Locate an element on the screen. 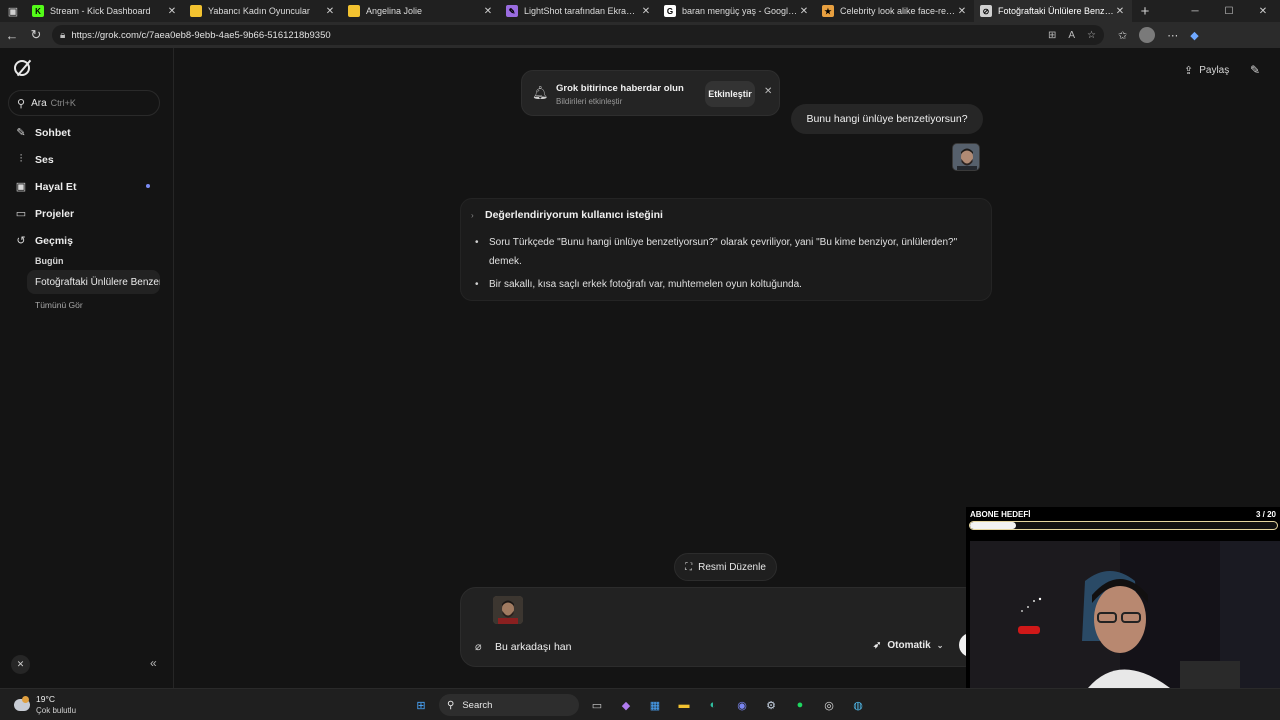  profile-avatar is located at coordinates (1147, 35).